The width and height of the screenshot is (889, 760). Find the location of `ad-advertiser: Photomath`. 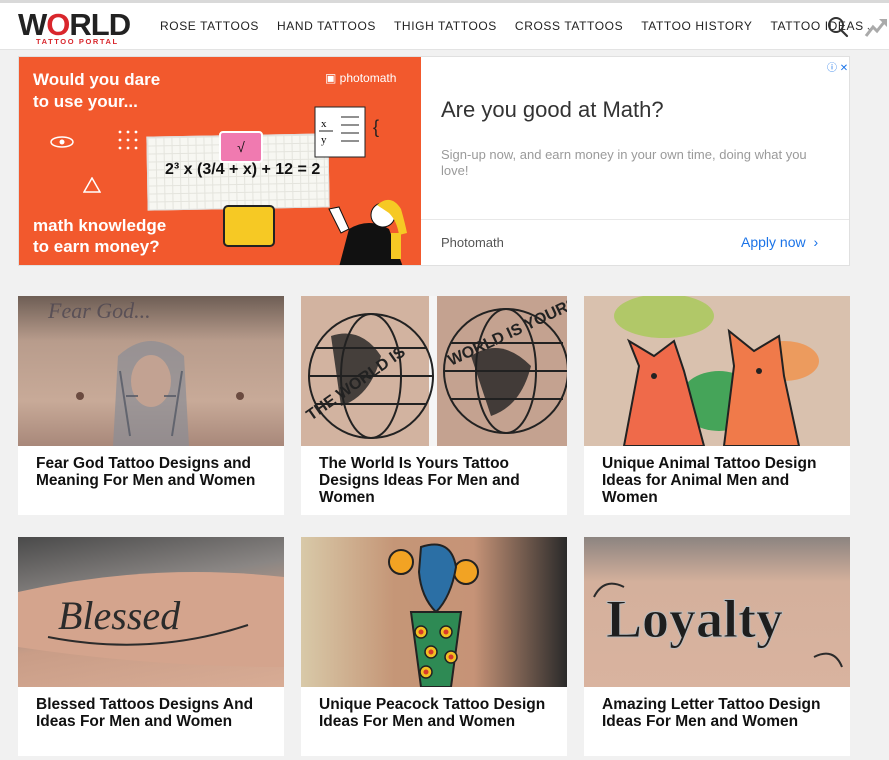

ad-advertiser: Photomath is located at coordinates (472, 242).